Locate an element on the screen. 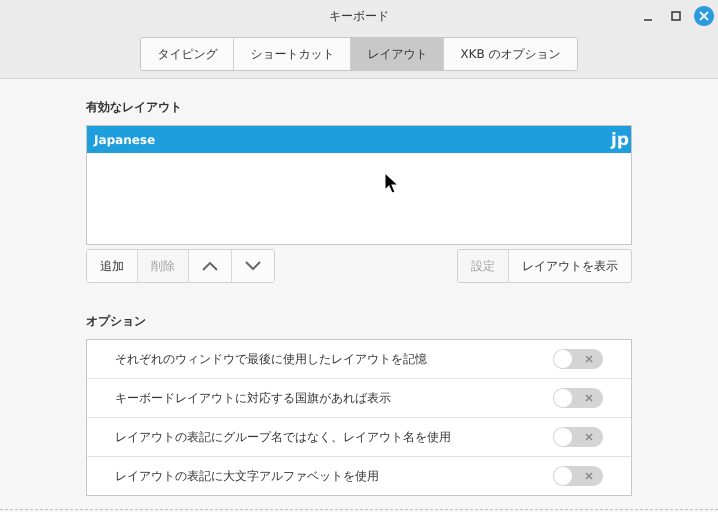 The height and width of the screenshot is (512, 718). close-button is located at coordinates (704, 16).